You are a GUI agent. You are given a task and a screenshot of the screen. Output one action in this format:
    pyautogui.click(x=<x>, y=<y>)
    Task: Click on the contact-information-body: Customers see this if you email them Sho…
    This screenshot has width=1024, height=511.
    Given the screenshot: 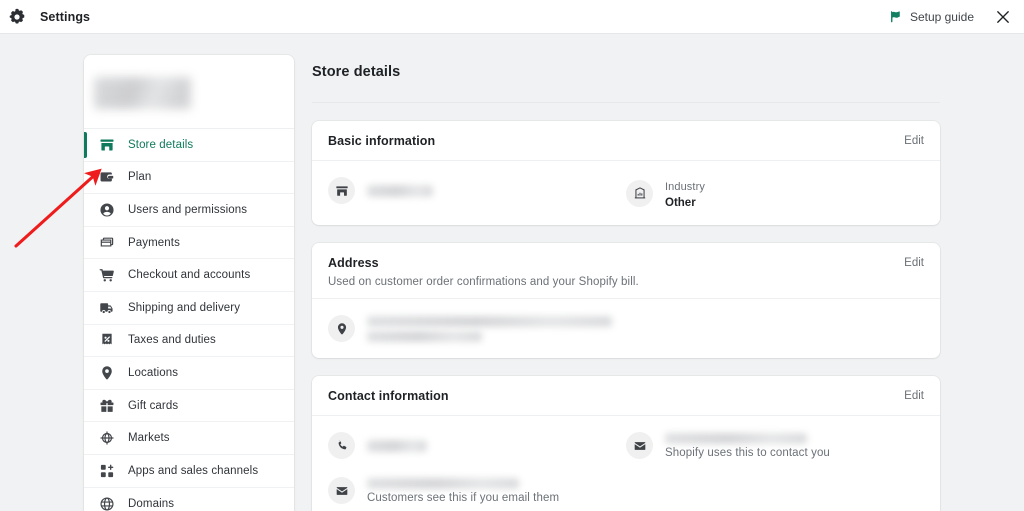 What is the action you would take?
    pyautogui.click(x=626, y=463)
    